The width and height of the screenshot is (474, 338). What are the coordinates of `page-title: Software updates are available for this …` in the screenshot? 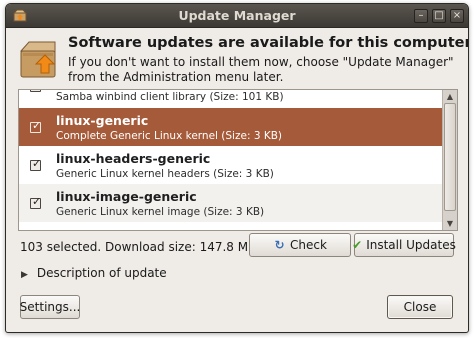 It's located at (268, 43).